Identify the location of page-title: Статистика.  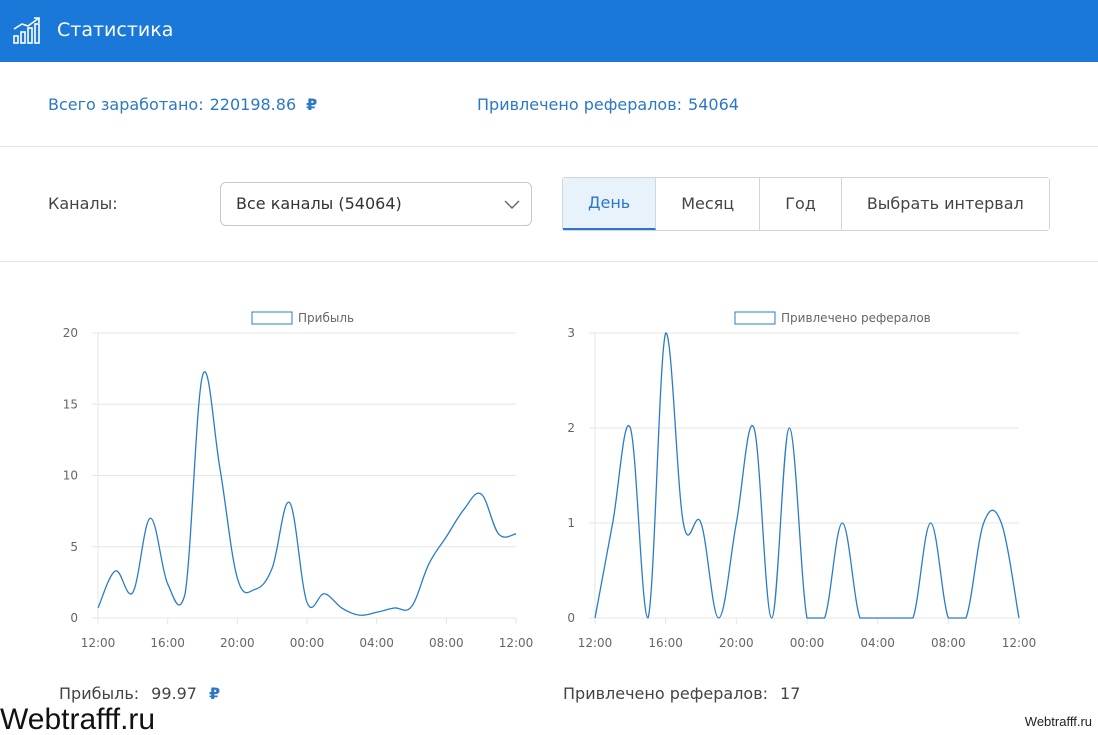
(115, 30).